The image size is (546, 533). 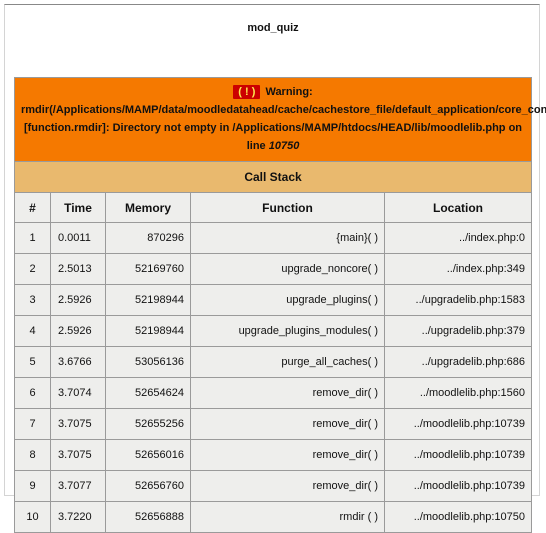 What do you see at coordinates (458, 517) in the screenshot?
I see `frame-location: ../moodlelib.php:10750` at bounding box center [458, 517].